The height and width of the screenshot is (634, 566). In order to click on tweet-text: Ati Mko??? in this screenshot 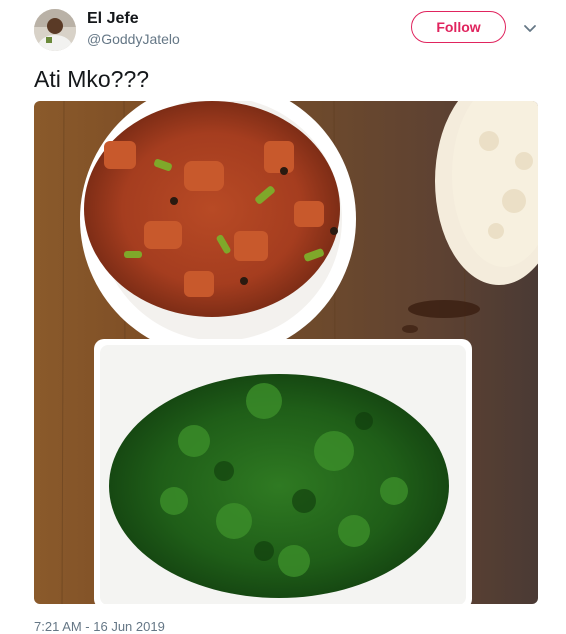, I will do `click(92, 79)`.